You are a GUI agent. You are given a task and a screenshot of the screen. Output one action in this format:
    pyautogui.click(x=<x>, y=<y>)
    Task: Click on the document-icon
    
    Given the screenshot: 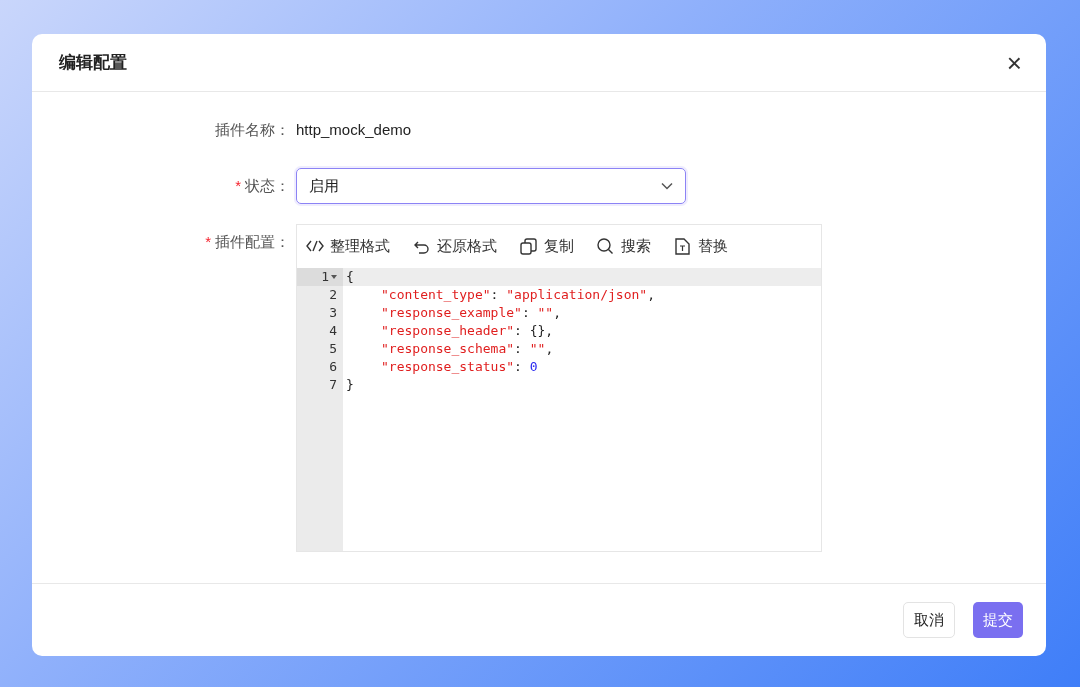 What is the action you would take?
    pyautogui.click(x=682, y=246)
    